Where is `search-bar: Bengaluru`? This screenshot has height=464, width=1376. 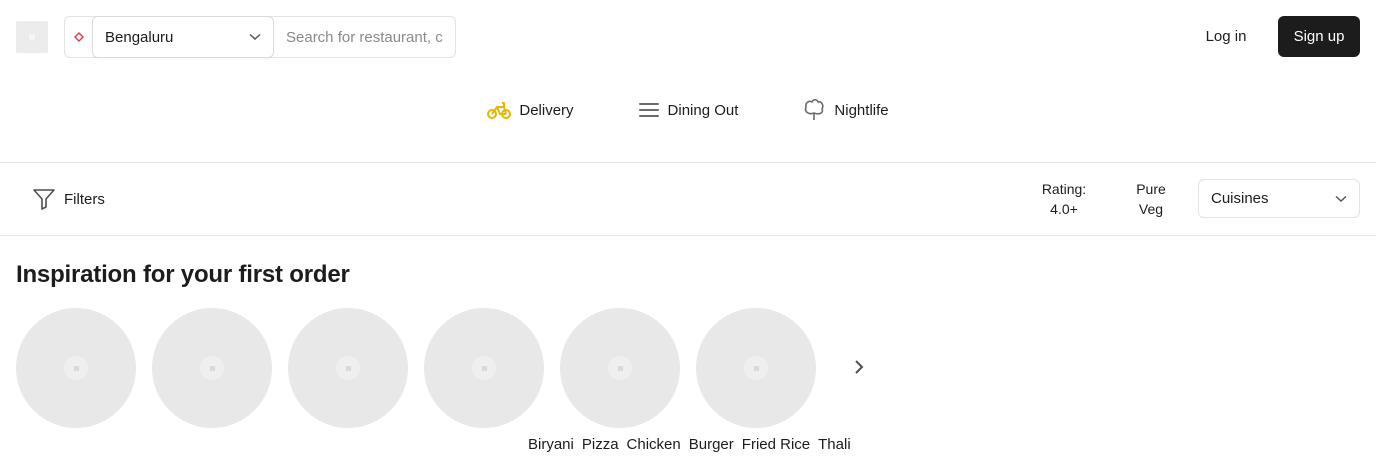 search-bar: Bengaluru is located at coordinates (260, 37).